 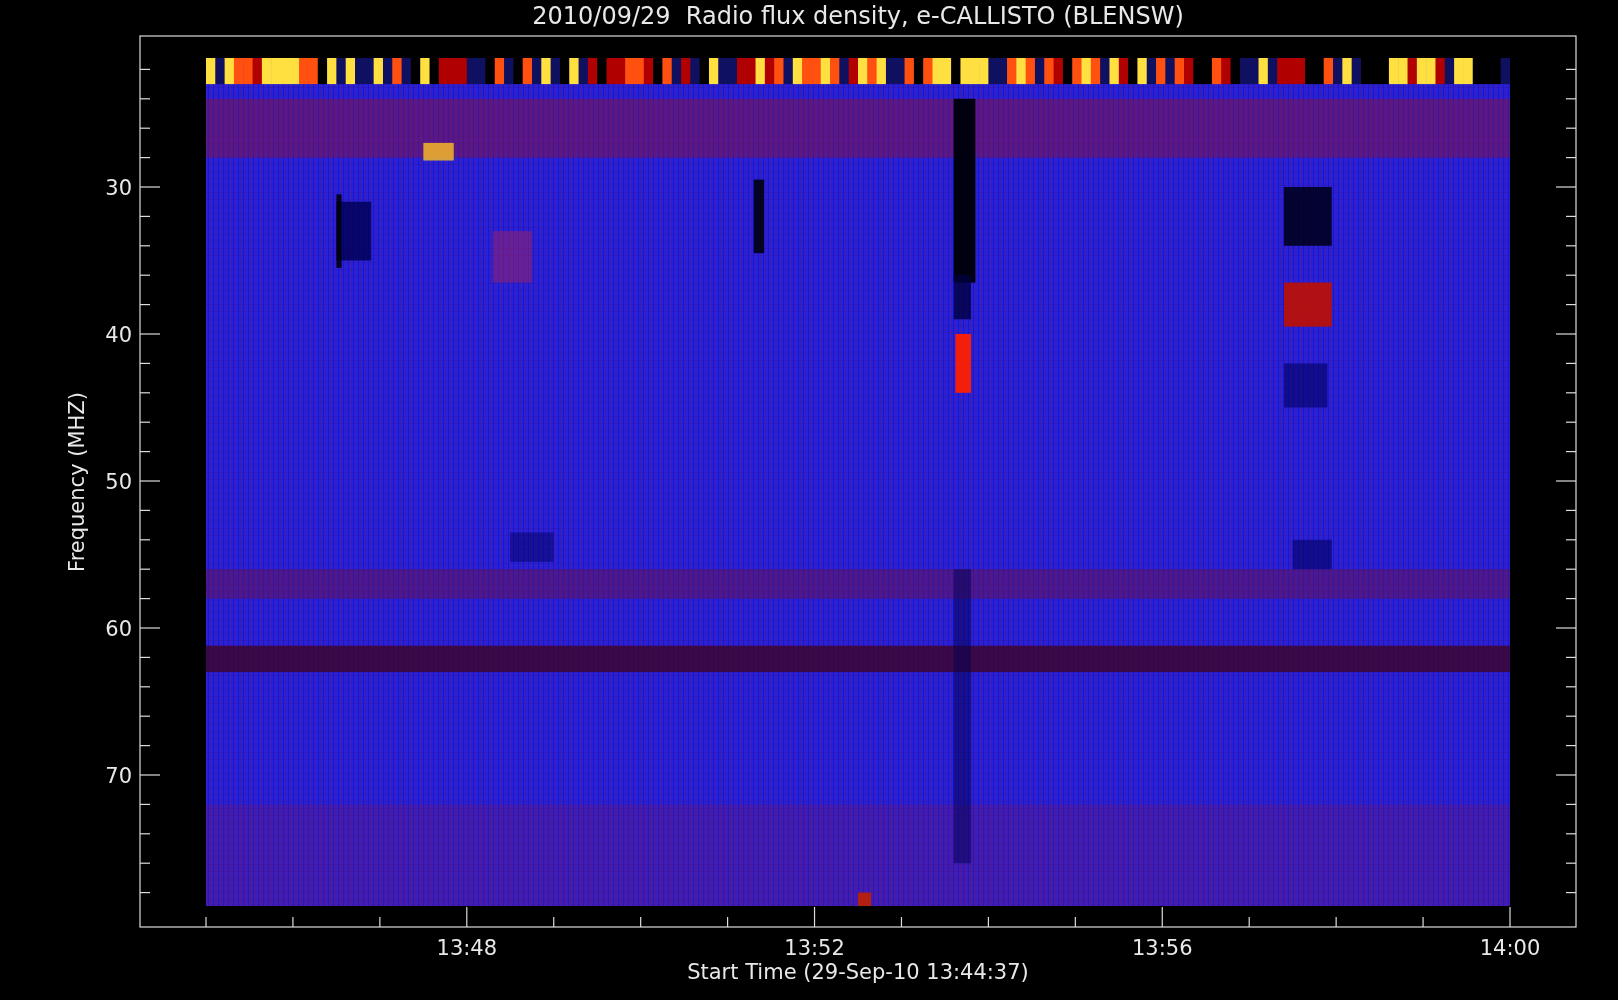 I want to click on x-tick-label: 14:00, so click(x=1510, y=948).